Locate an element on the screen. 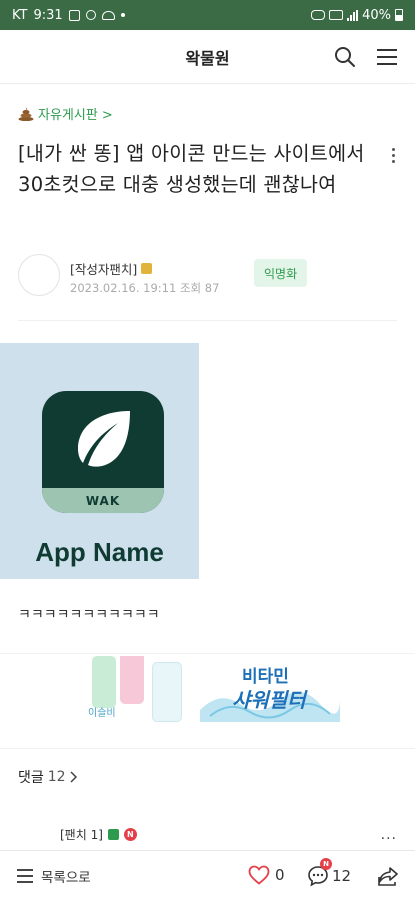 The image size is (415, 900). comment-author: [팬치 1] N is located at coordinates (98, 834).